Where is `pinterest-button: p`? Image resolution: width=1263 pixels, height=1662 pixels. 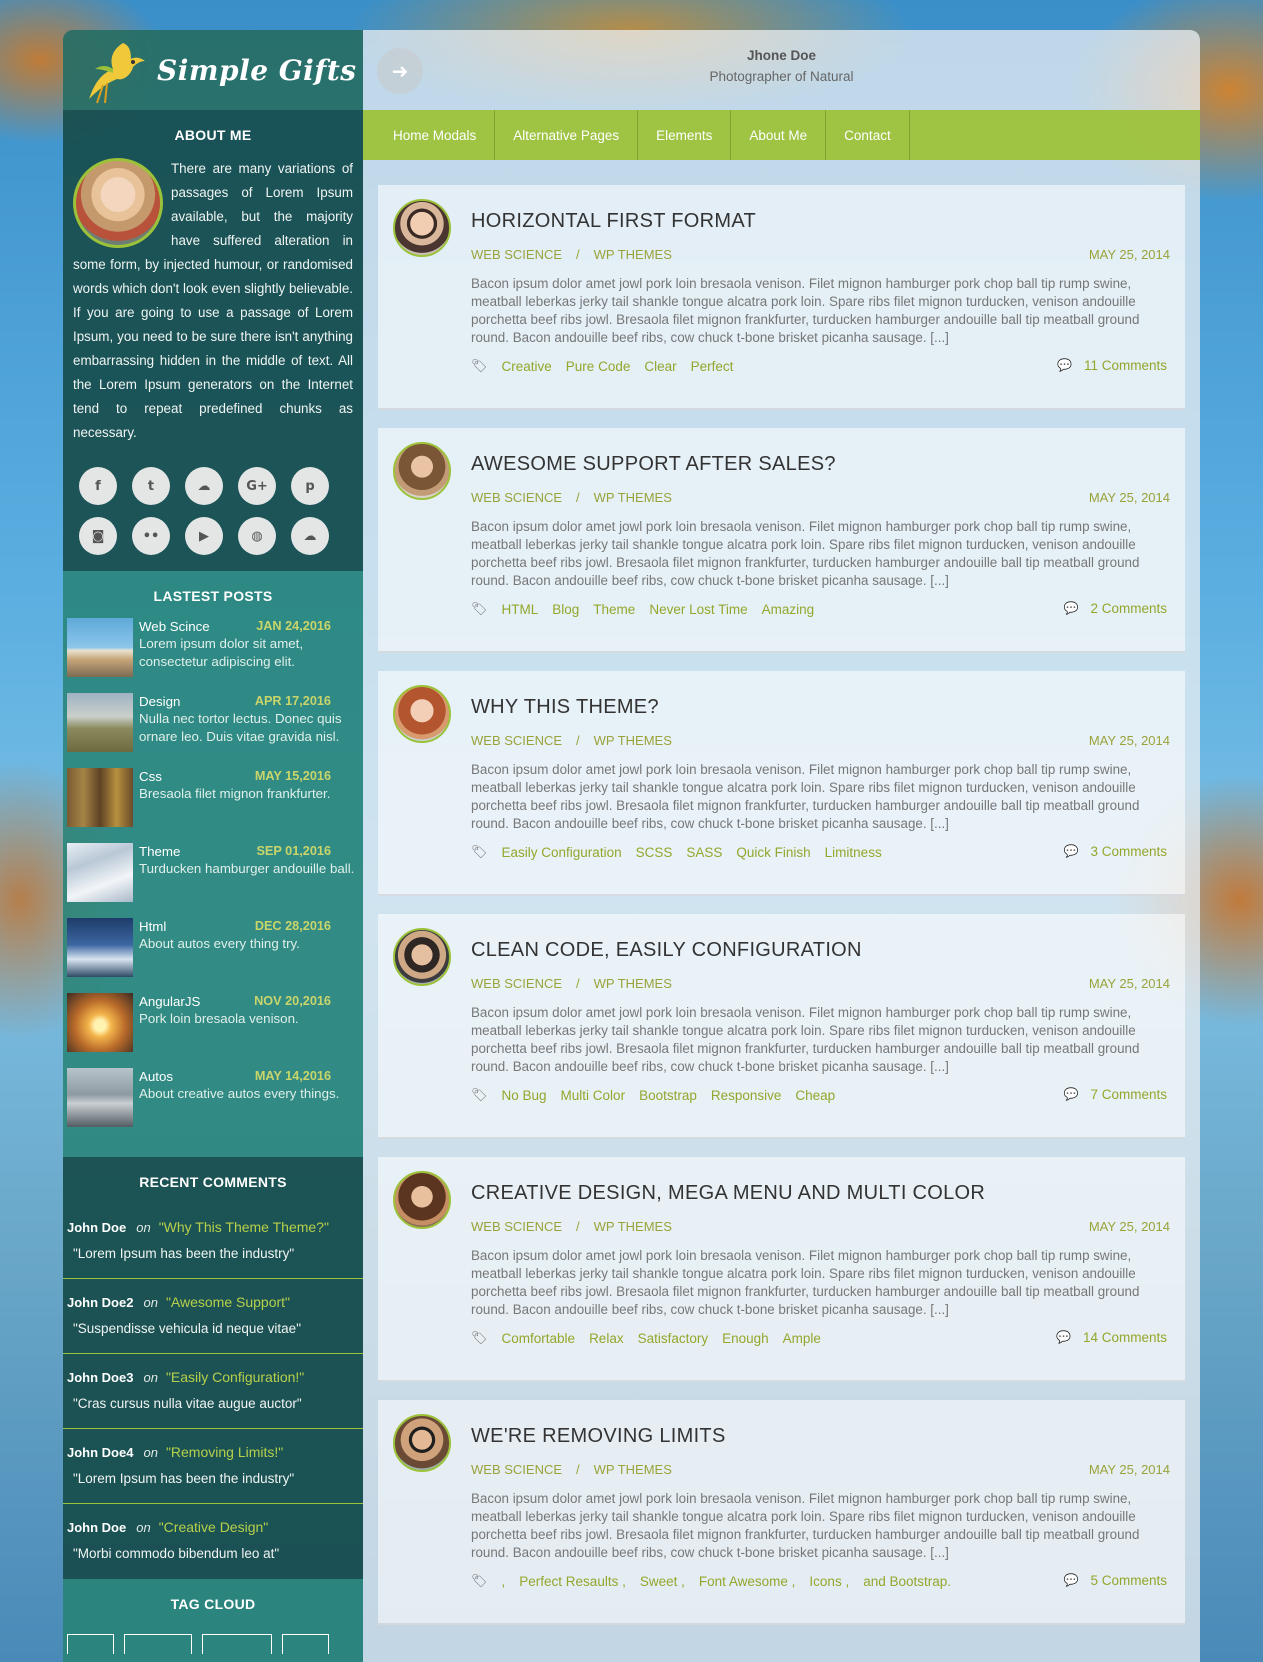 pinterest-button: p is located at coordinates (310, 486).